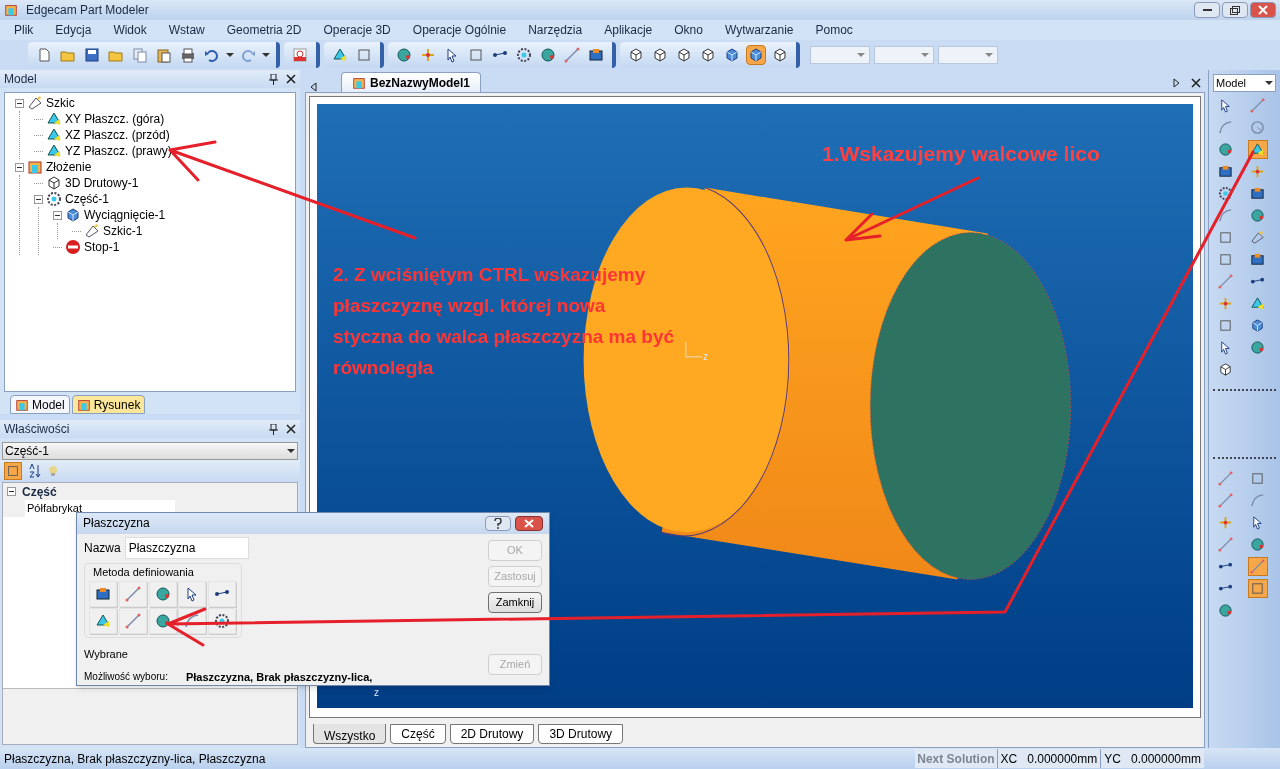  What do you see at coordinates (459, 30) in the screenshot?
I see `menu-item: Operacje Ogólnie` at bounding box center [459, 30].